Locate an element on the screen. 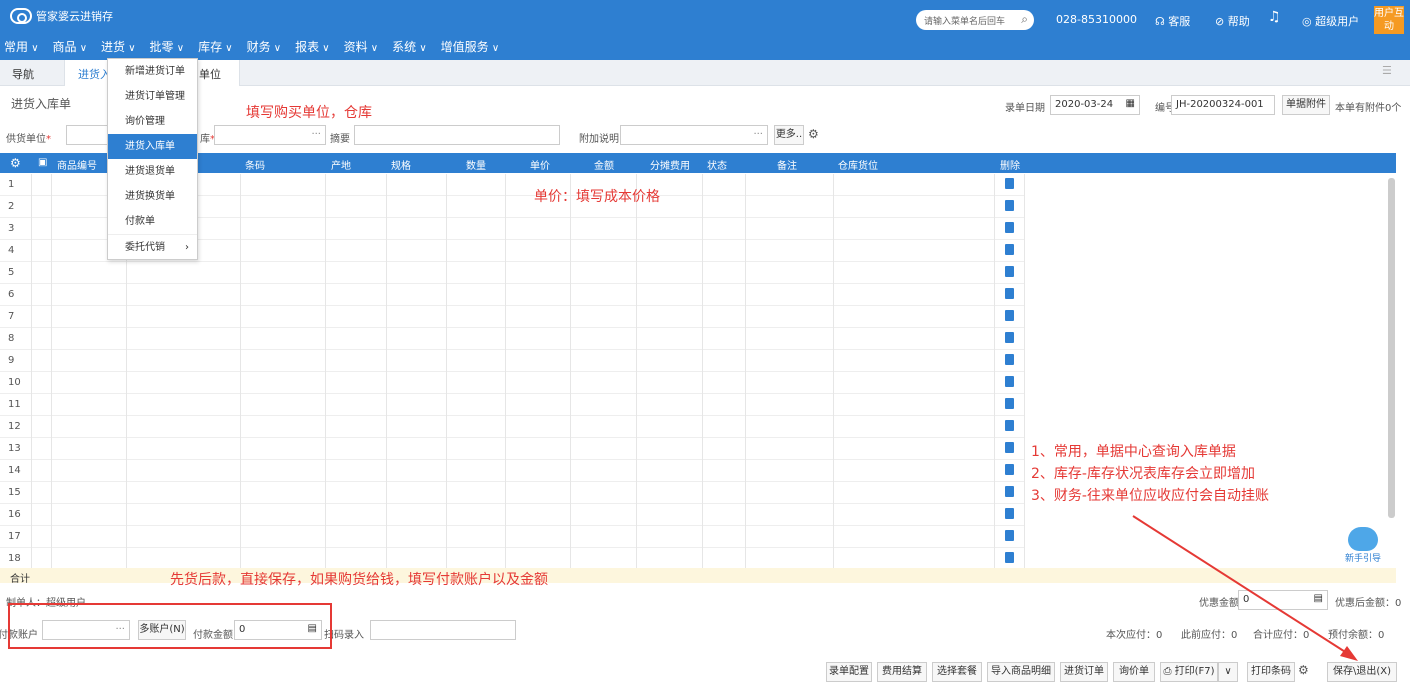 This screenshot has width=1410, height=693. menu-purchase: 进货 is located at coordinates (118, 46).